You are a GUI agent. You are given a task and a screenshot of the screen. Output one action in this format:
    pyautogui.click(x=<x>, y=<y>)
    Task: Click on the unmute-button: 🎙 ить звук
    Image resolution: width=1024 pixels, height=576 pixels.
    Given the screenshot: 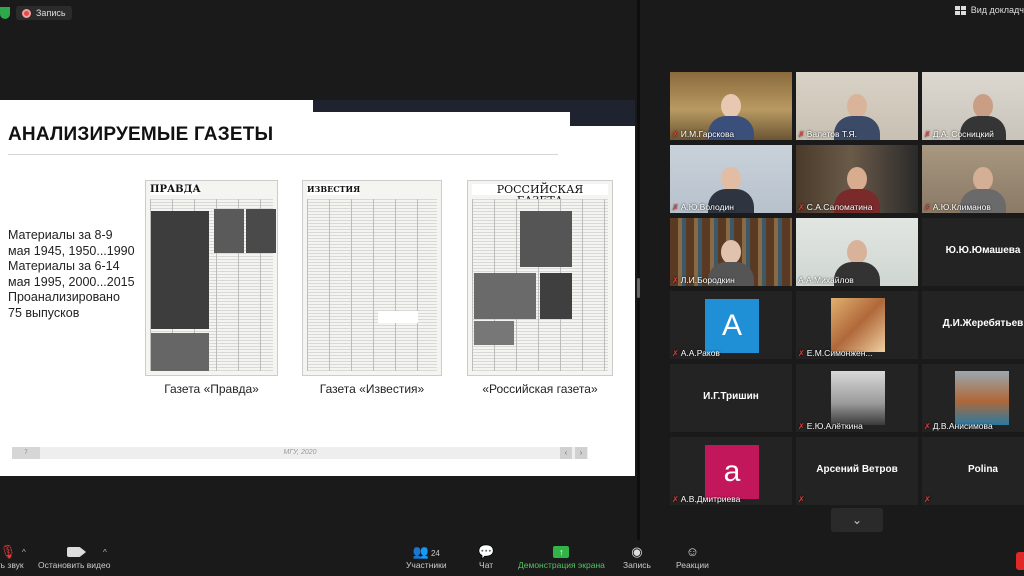 What is the action you would take?
    pyautogui.click(x=12, y=557)
    